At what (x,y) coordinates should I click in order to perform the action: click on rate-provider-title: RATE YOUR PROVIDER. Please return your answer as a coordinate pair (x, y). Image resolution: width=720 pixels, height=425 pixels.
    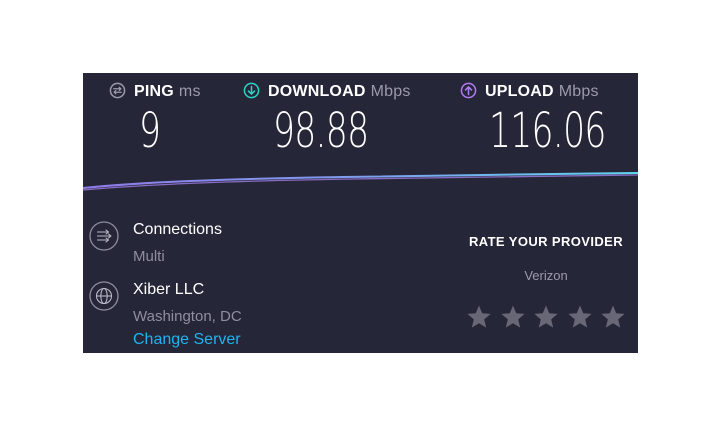
    Looking at the image, I should click on (546, 241).